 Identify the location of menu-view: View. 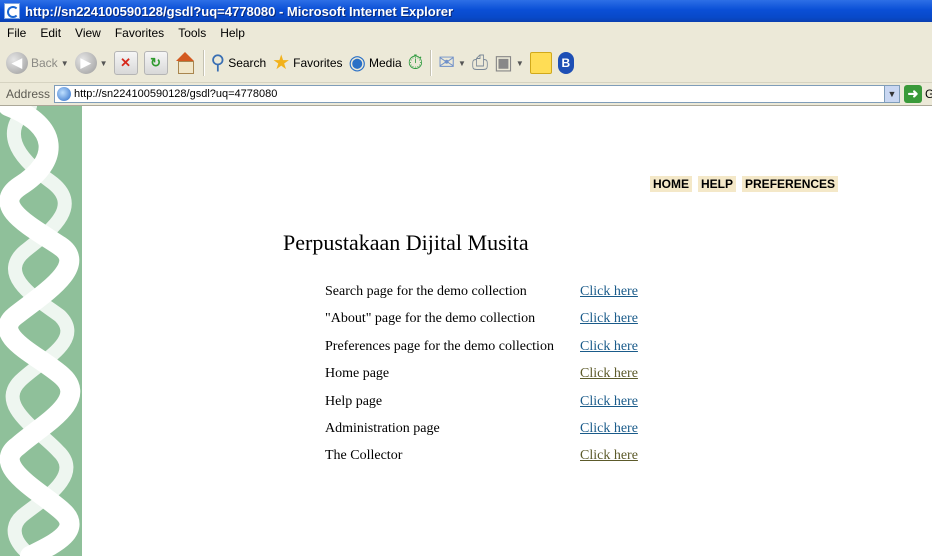
(88, 33).